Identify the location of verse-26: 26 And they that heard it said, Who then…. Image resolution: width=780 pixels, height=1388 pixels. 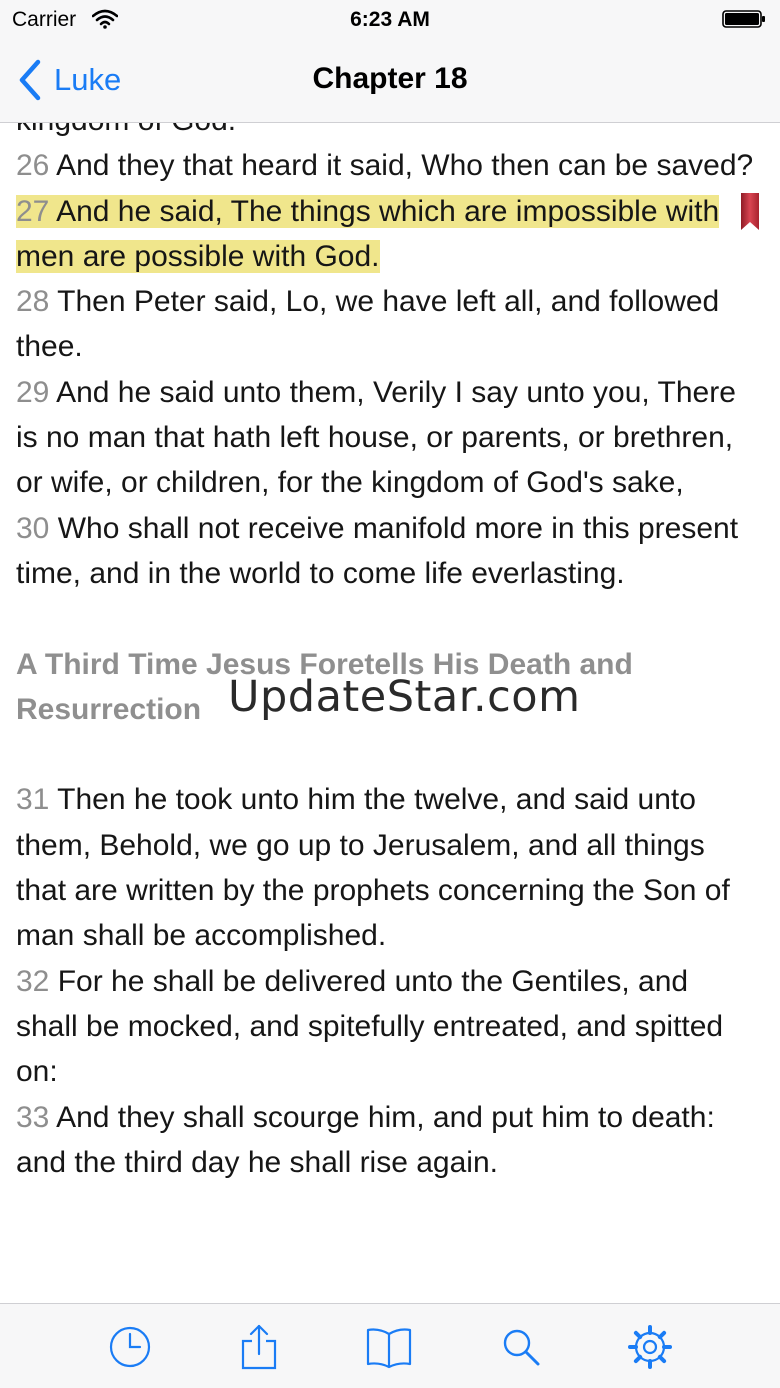
(387, 165).